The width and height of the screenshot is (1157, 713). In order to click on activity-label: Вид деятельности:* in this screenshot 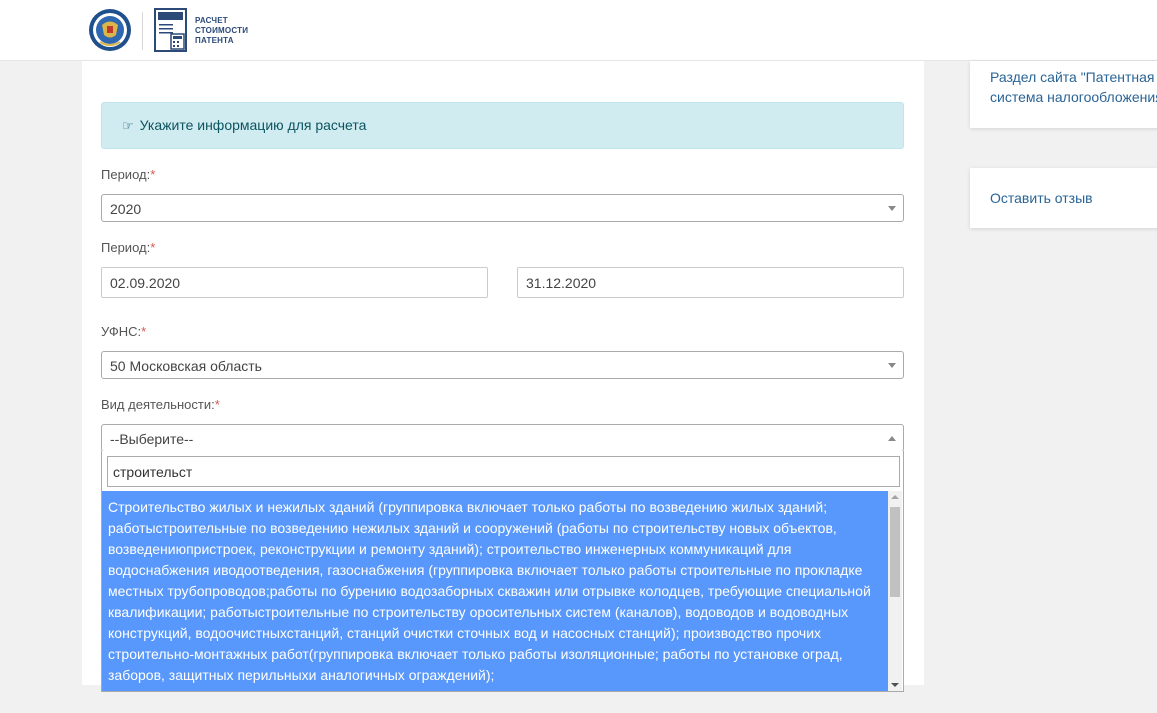, I will do `click(160, 404)`.